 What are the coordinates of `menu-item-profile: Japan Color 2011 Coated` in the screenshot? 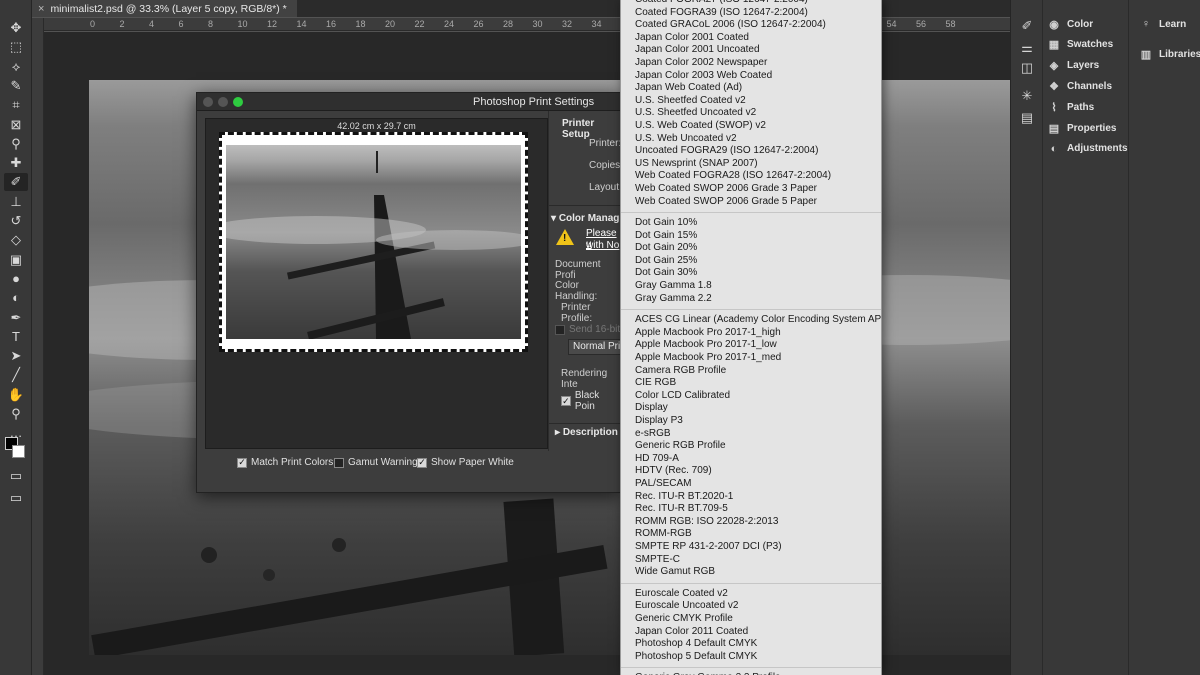 It's located at (751, 632).